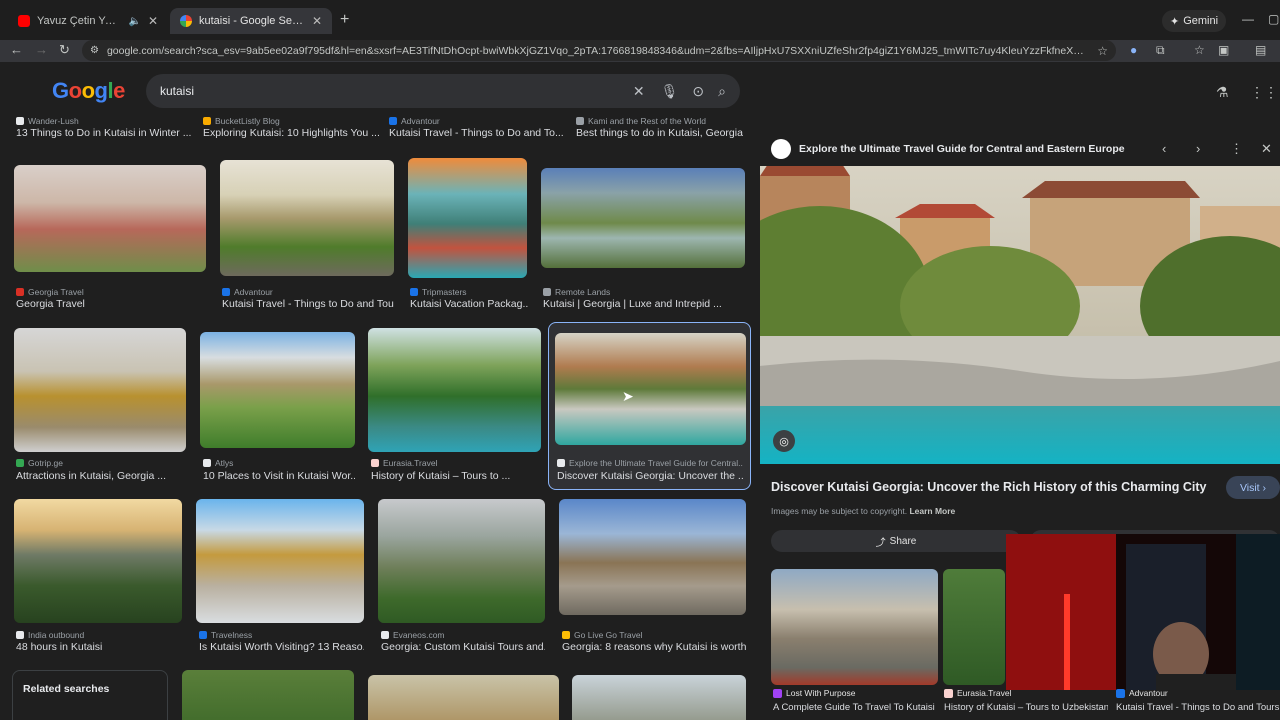 The image size is (1280, 720). Describe the element at coordinates (1198, 707) in the screenshot. I see `related-title: Kutaisi Travel - Things to Do and Tours` at that location.